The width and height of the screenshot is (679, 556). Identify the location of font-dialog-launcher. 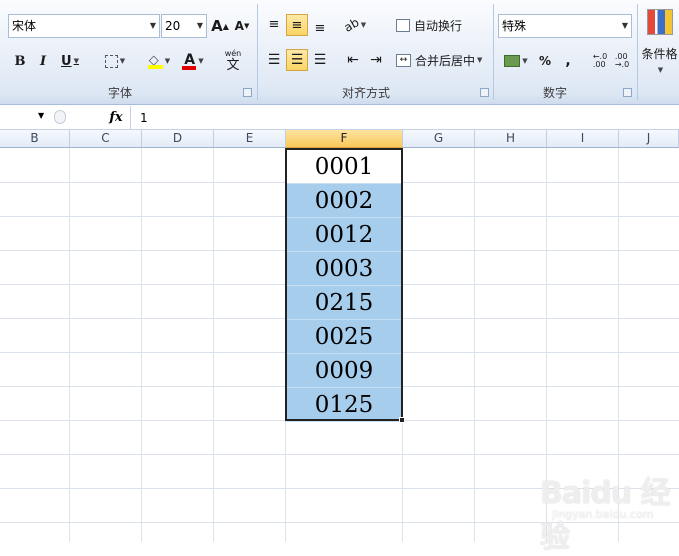
(247, 92).